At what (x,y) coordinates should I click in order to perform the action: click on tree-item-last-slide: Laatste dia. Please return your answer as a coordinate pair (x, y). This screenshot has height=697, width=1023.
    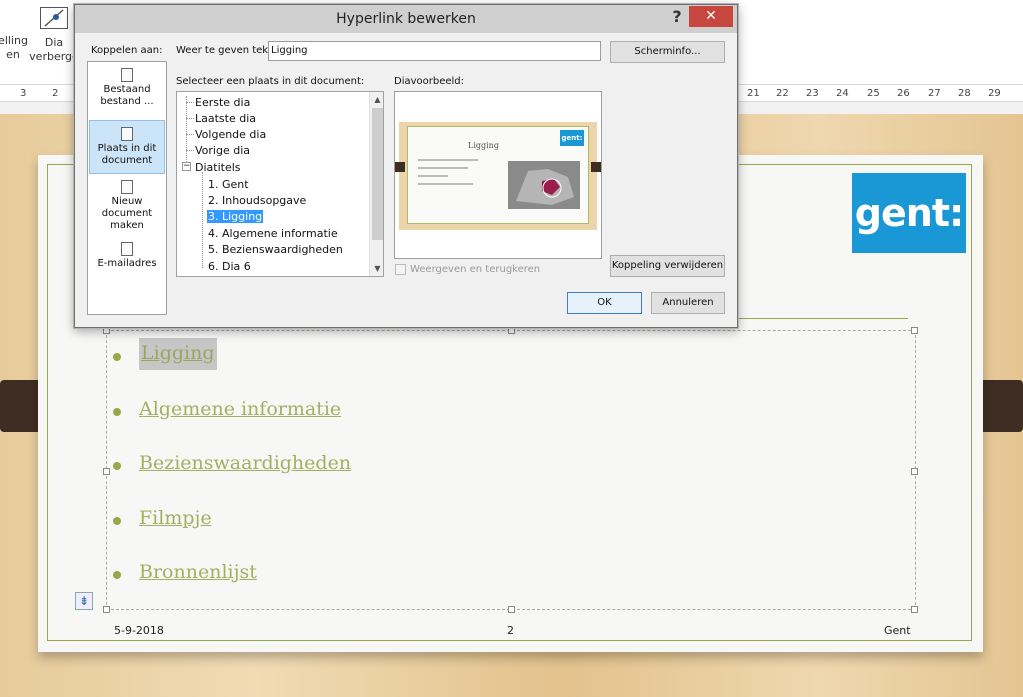
    Looking at the image, I should click on (225, 118).